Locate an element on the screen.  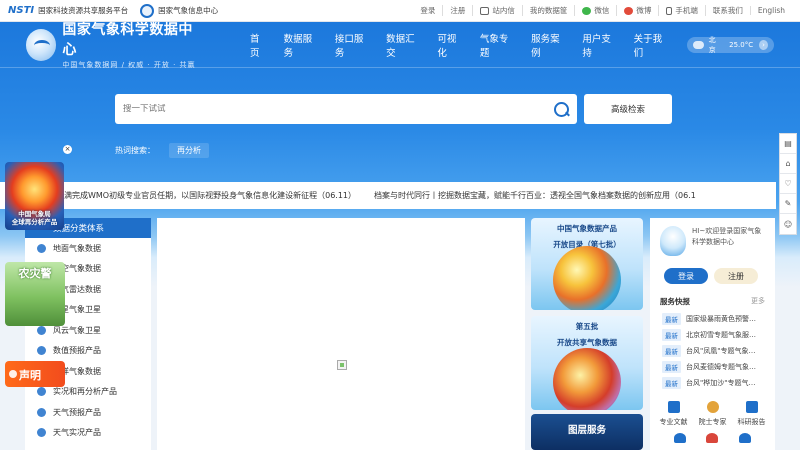
hot-search: 热词搜索： 再分析 is located at coordinates (162, 150).